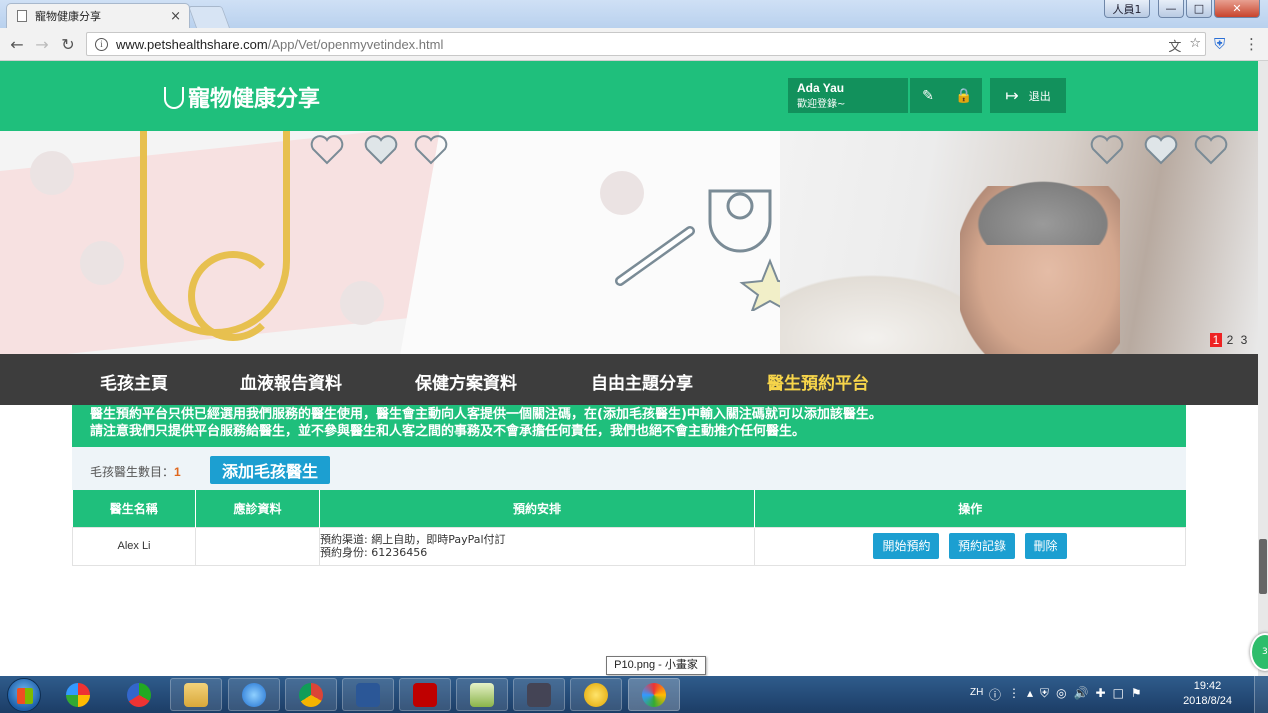 This screenshot has height=713, width=1268. I want to click on taskbar-app-picasa, so click(78, 694).